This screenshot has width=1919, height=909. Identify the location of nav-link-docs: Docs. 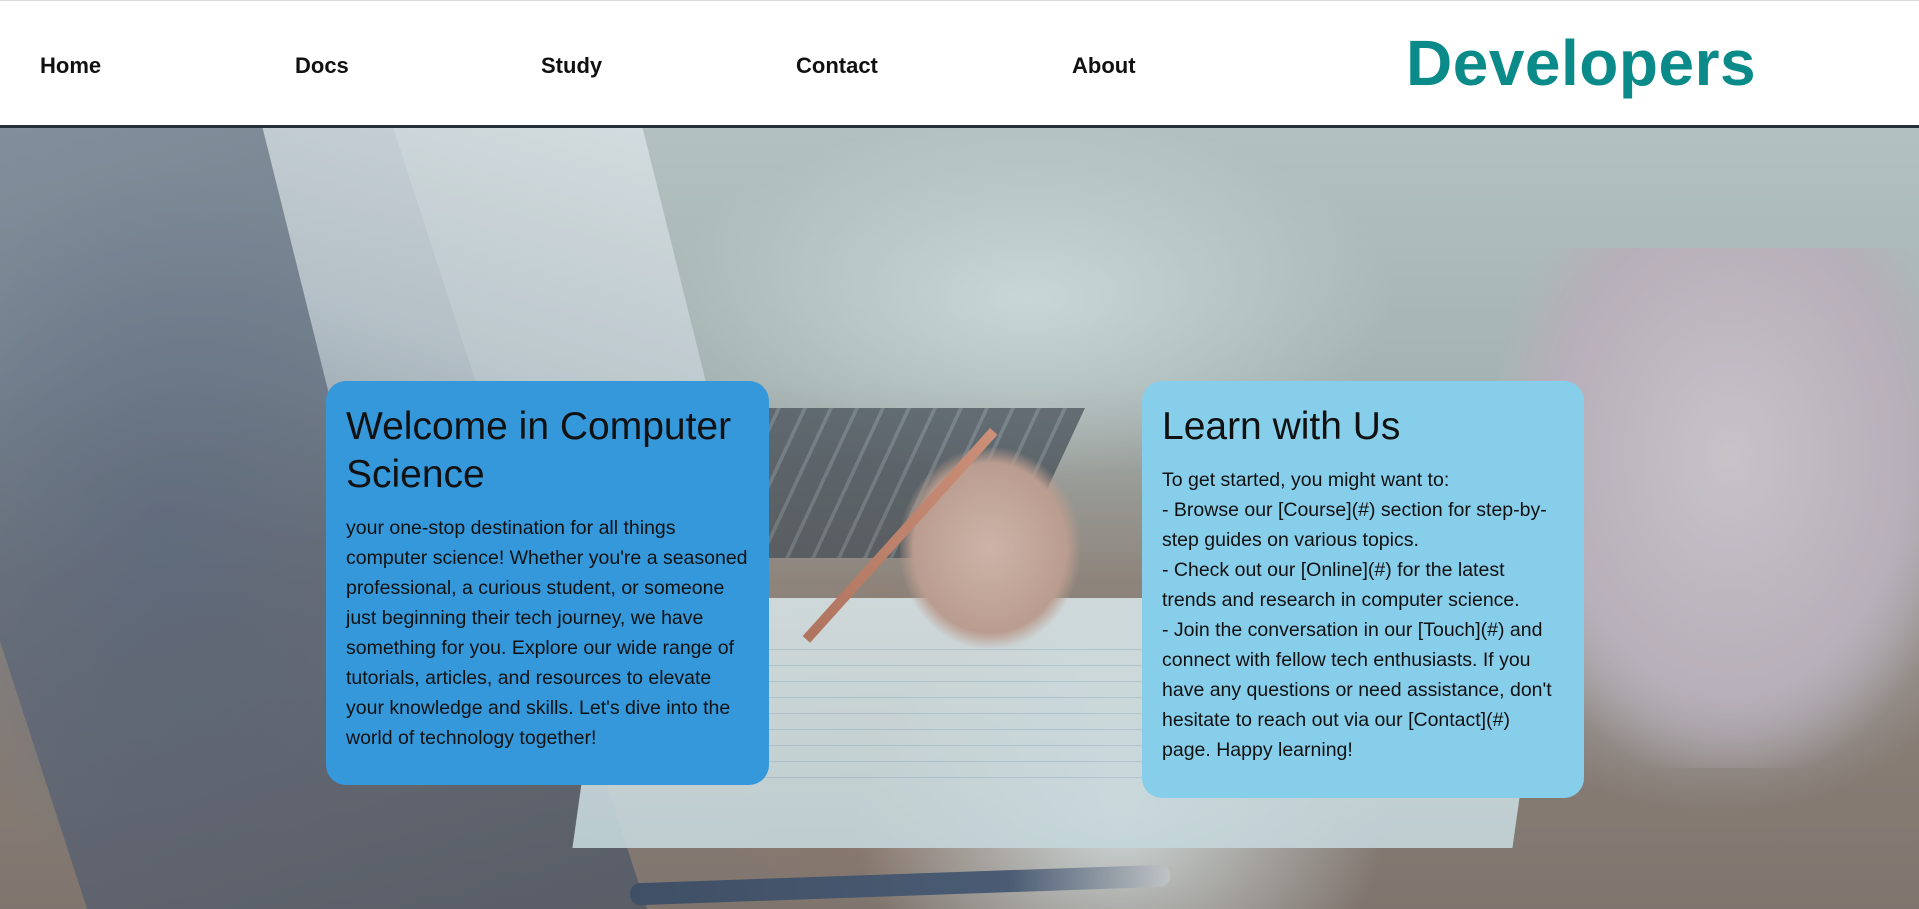
(322, 66).